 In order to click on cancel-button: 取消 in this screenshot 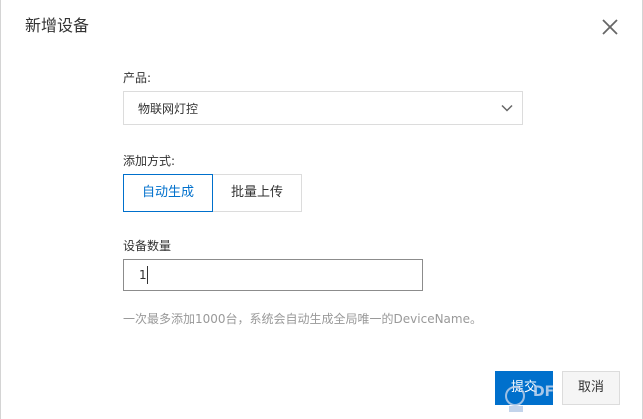, I will do `click(591, 388)`.